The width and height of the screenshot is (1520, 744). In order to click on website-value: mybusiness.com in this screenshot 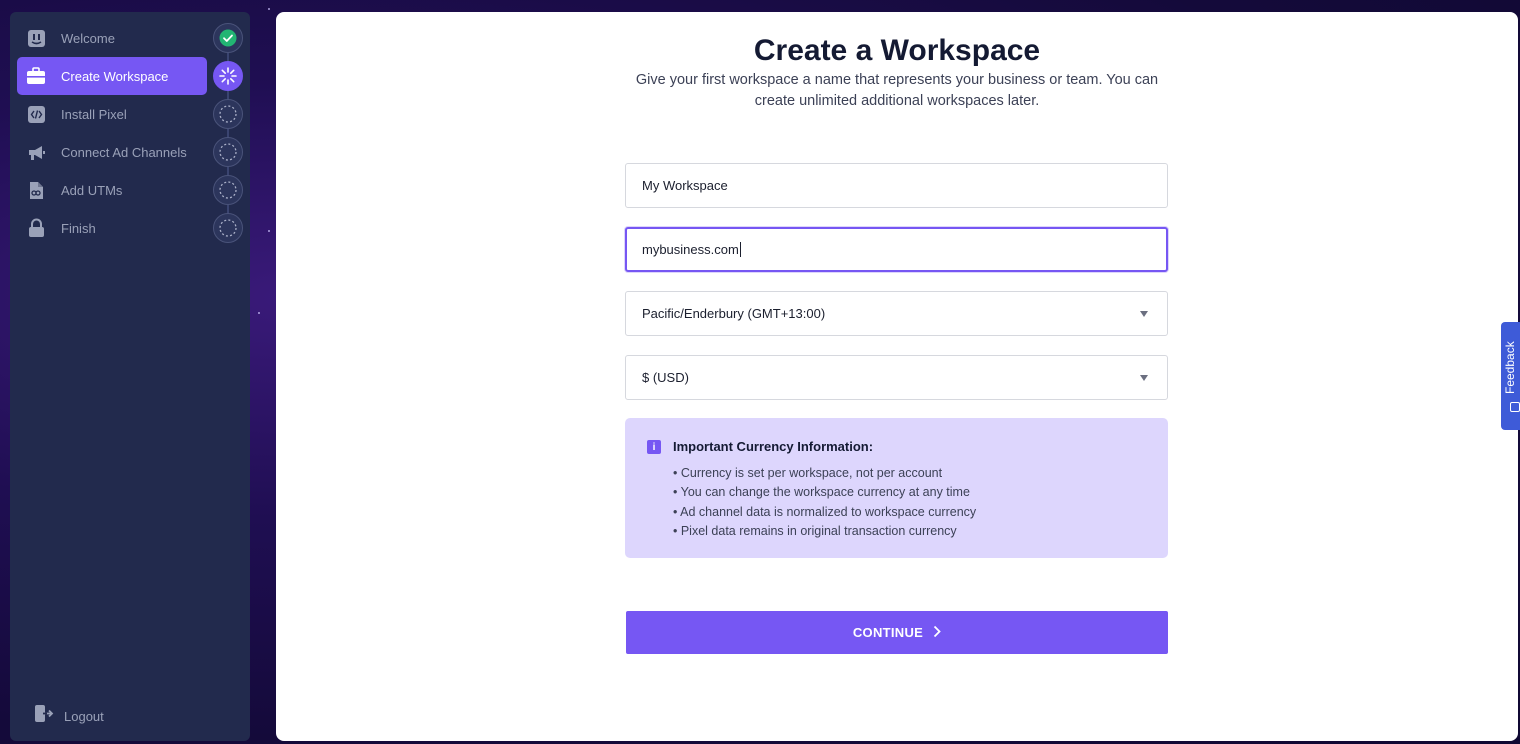, I will do `click(690, 249)`.